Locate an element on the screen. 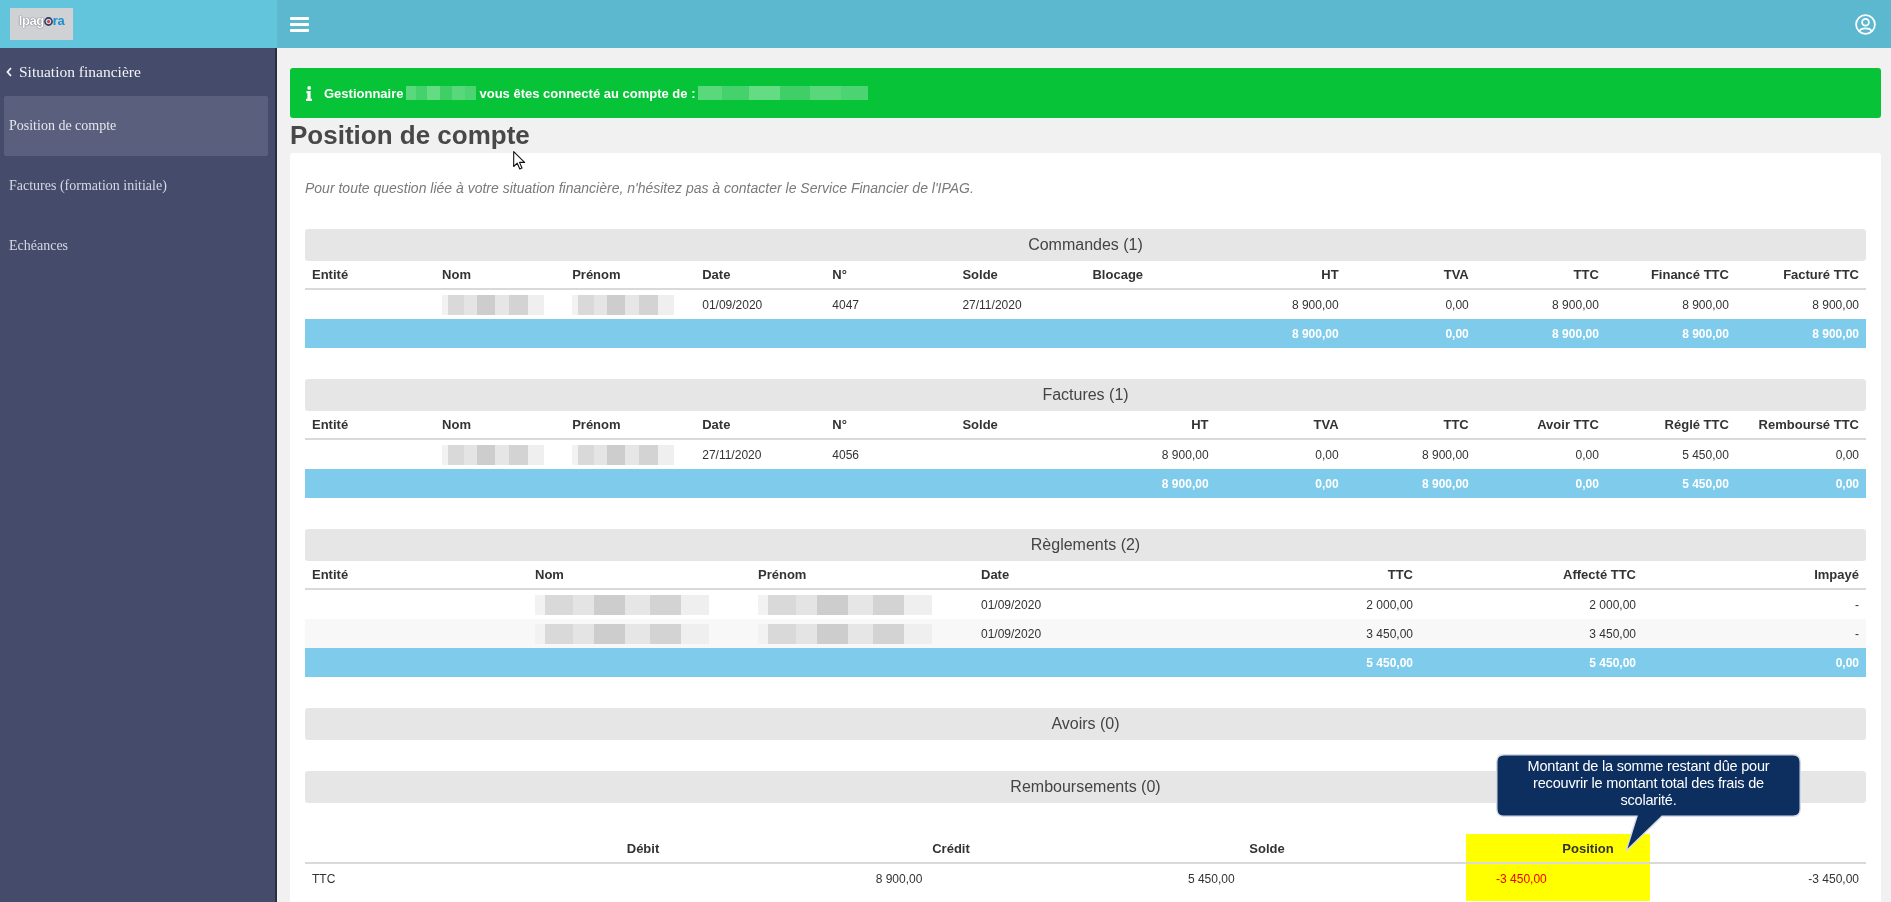  column-header: Financé TTC is located at coordinates (1689, 274).